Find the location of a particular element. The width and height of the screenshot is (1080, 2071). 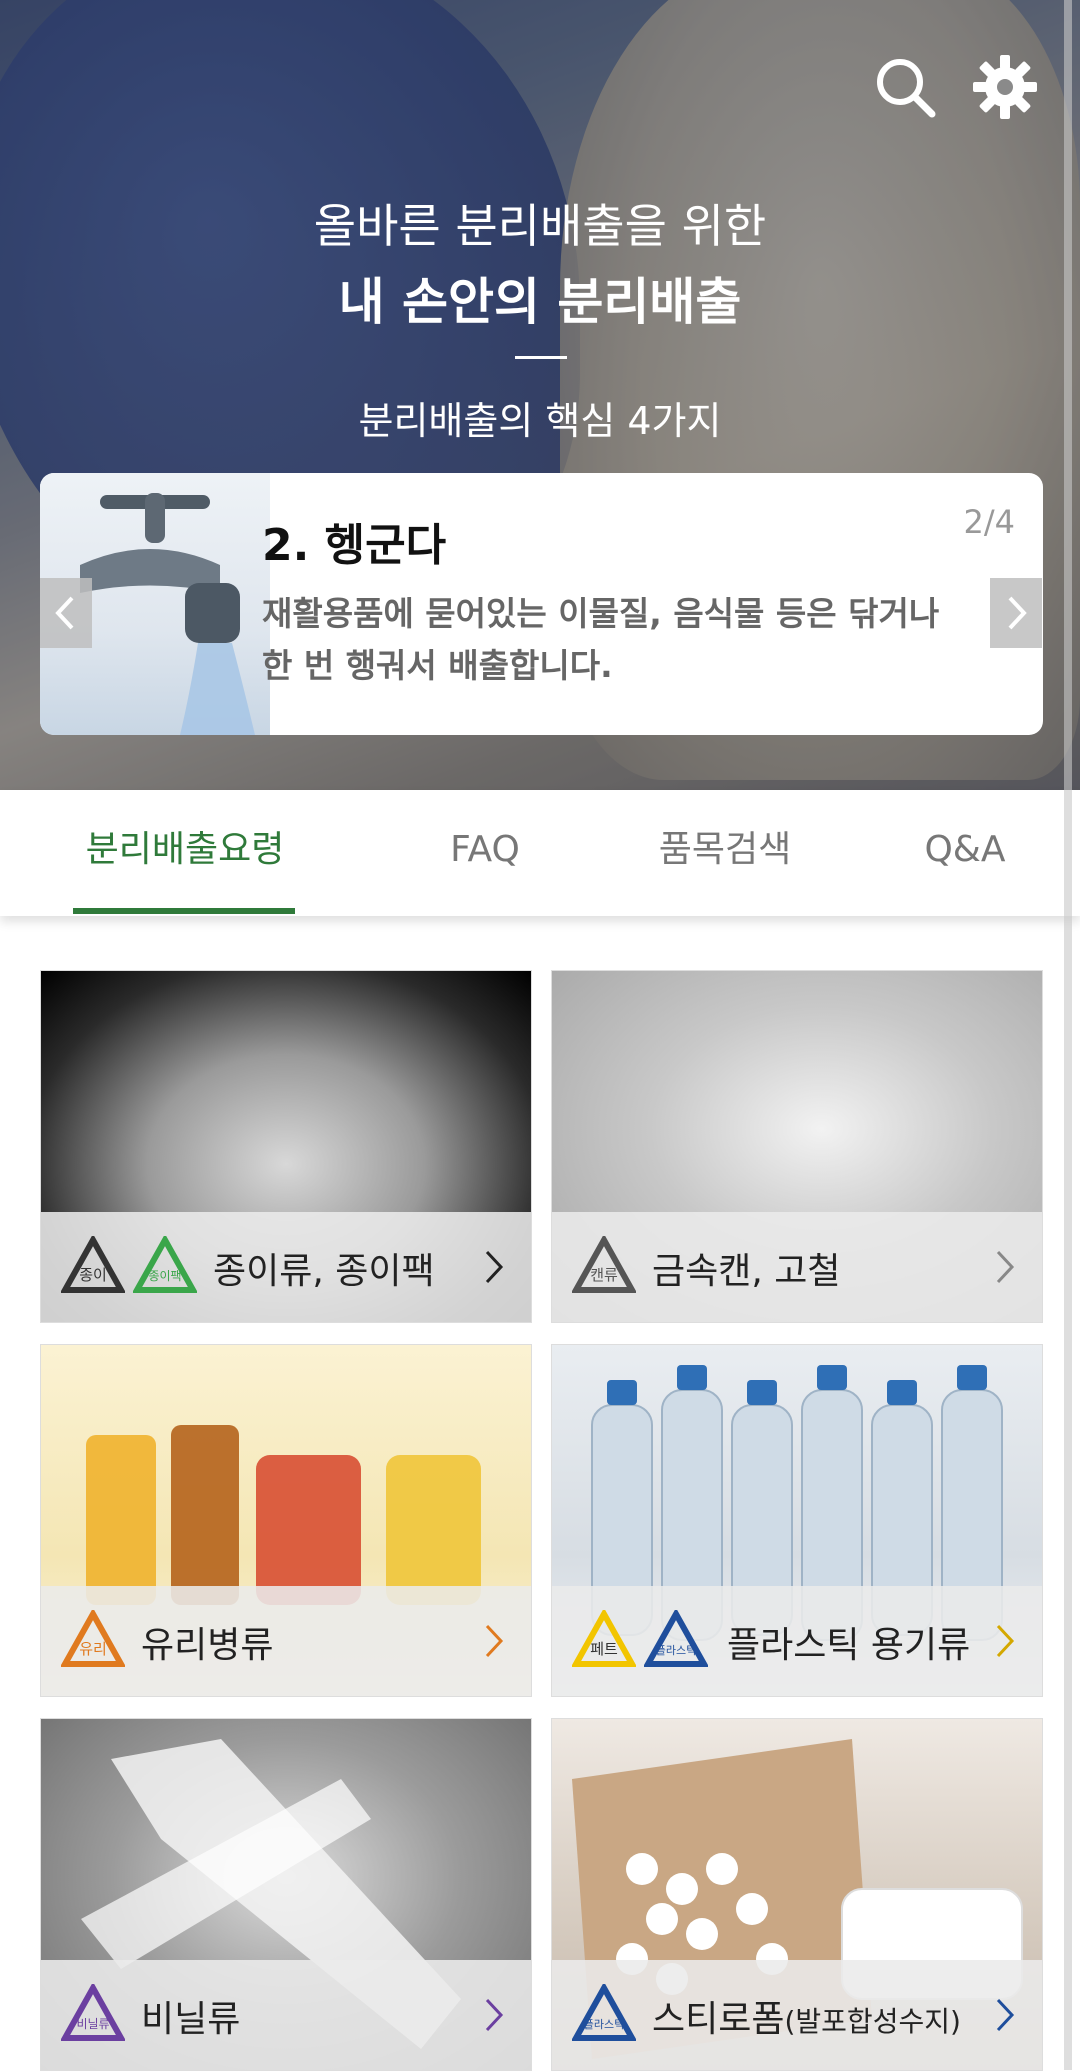

category-tile-metal: 캔류 금속캔, 고철 is located at coordinates (797, 1146).